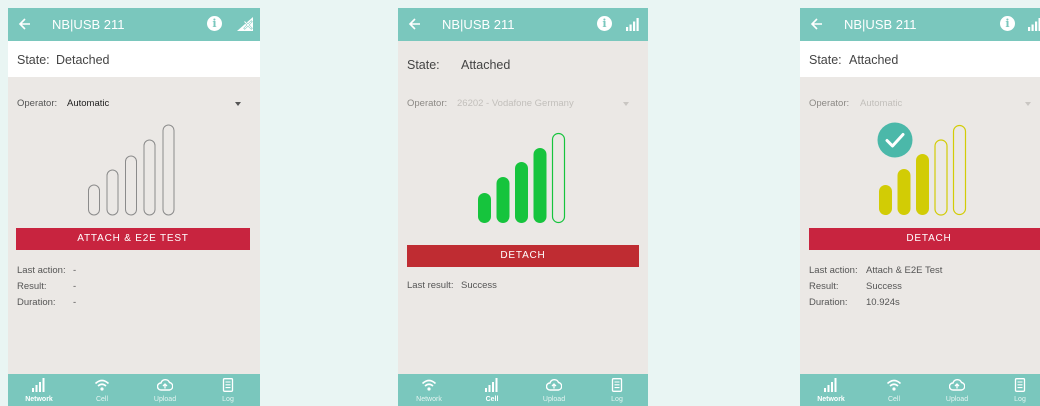 This screenshot has height=406, width=1040. I want to click on check-icon, so click(895, 140).